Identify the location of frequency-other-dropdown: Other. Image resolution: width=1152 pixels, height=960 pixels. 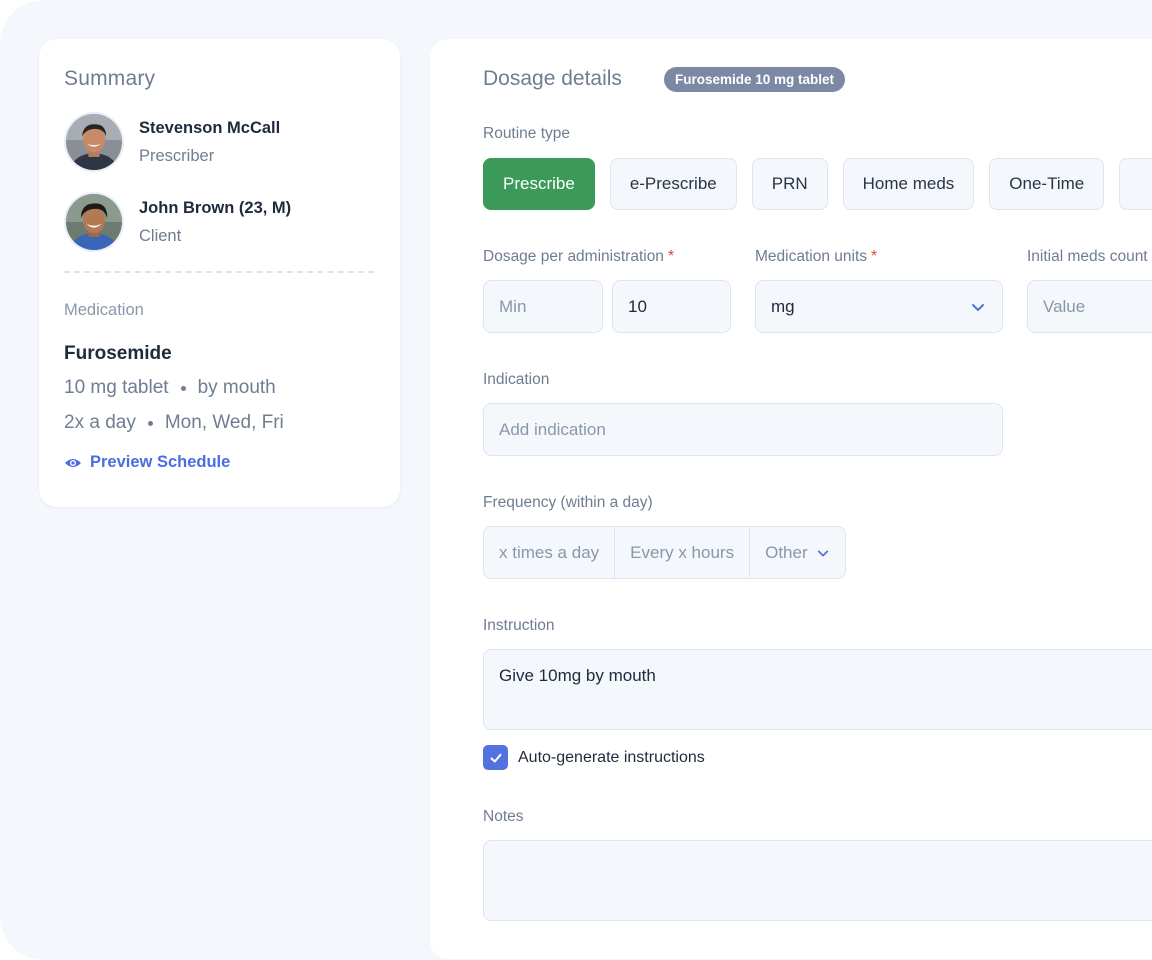
(797, 552).